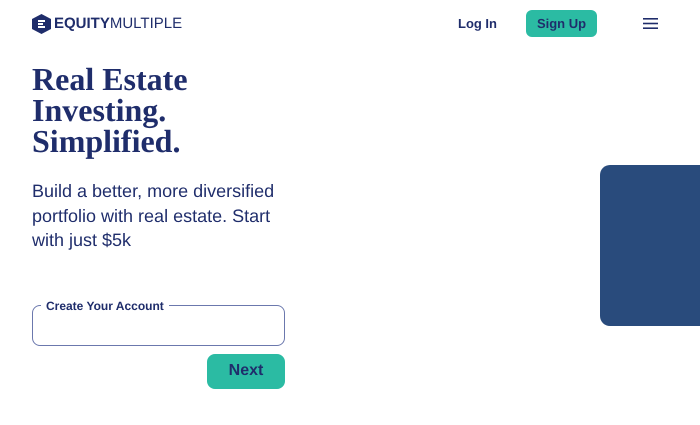  What do you see at coordinates (477, 23) in the screenshot?
I see `login-link: Log In` at bounding box center [477, 23].